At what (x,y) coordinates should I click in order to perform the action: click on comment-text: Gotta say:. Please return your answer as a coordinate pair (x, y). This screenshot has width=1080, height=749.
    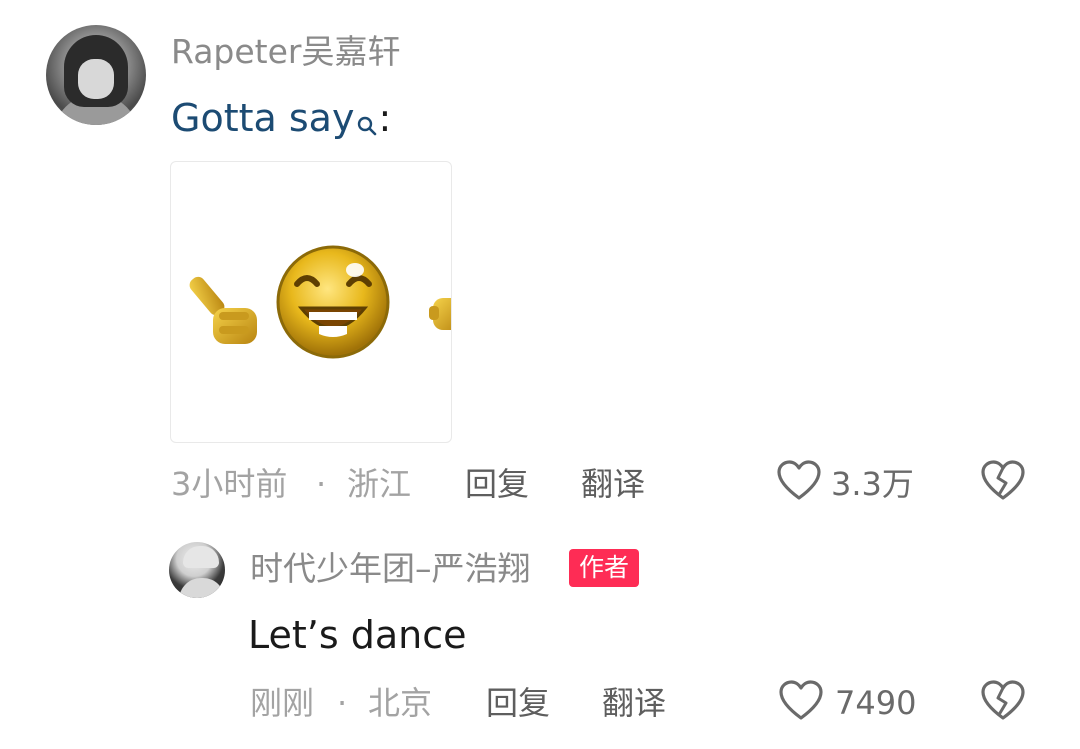
    Looking at the image, I should click on (281, 121).